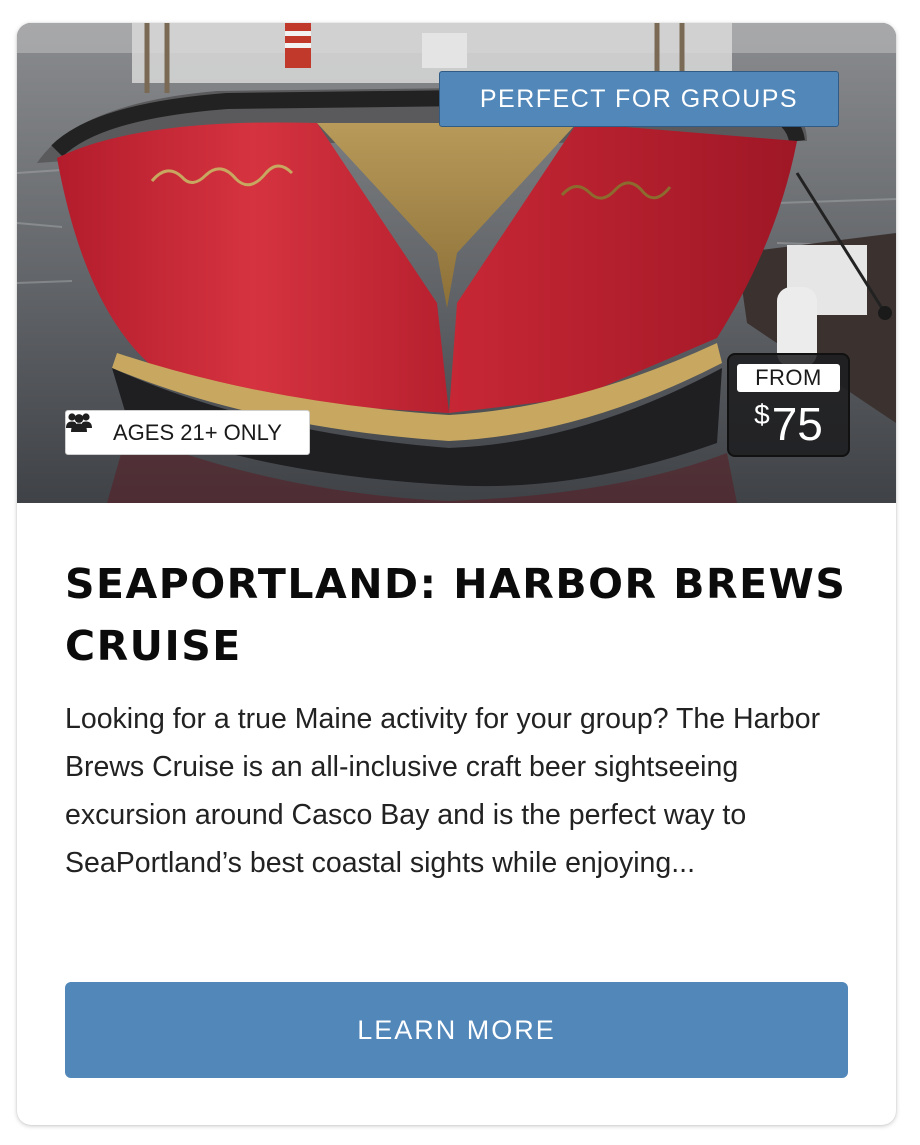 The height and width of the screenshot is (1145, 920). I want to click on price-from-label: FROM, so click(788, 378).